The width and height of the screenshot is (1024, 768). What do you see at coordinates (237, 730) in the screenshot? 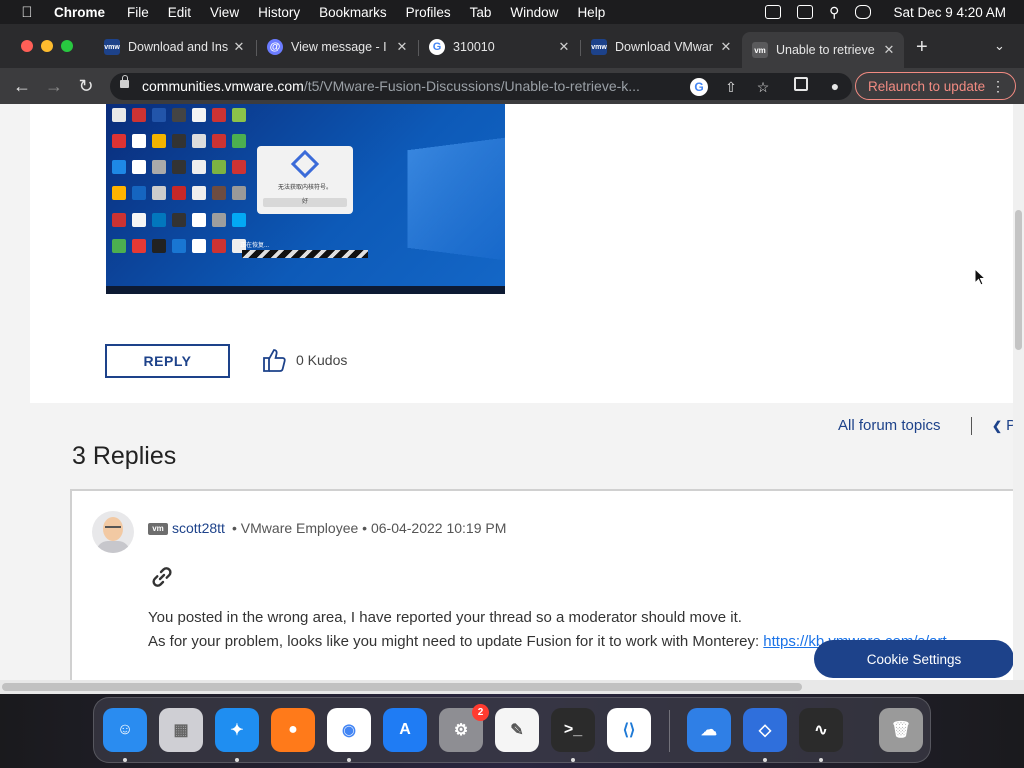
I see `dock-safari-icon: ✦` at bounding box center [237, 730].